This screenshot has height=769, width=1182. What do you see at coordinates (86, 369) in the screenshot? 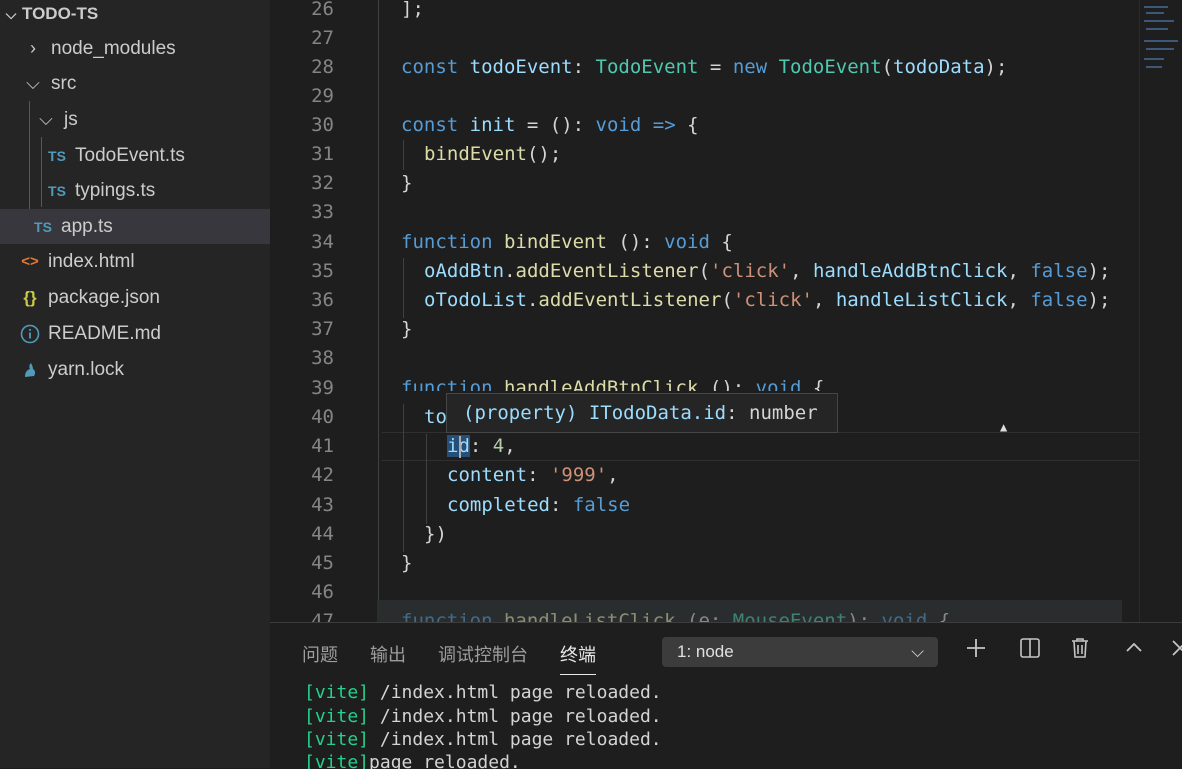
I see `tree-item-label: yarn.lock` at bounding box center [86, 369].